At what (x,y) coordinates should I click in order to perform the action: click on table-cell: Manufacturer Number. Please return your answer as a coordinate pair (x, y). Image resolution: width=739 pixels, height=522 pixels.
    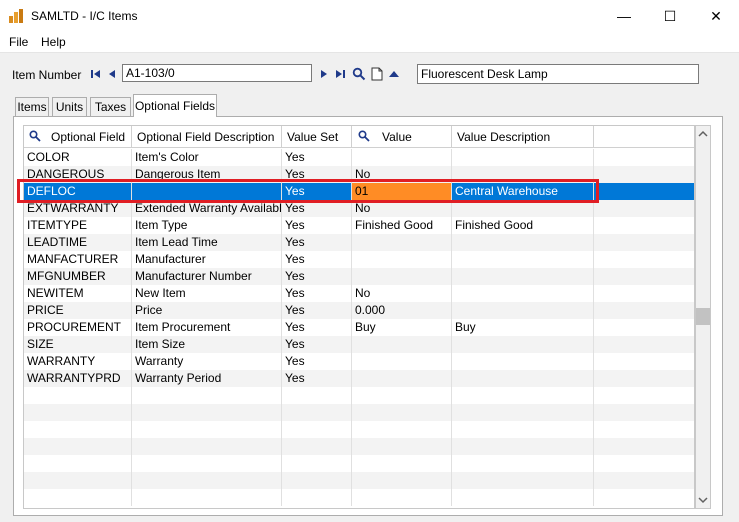
    Looking at the image, I should click on (207, 276).